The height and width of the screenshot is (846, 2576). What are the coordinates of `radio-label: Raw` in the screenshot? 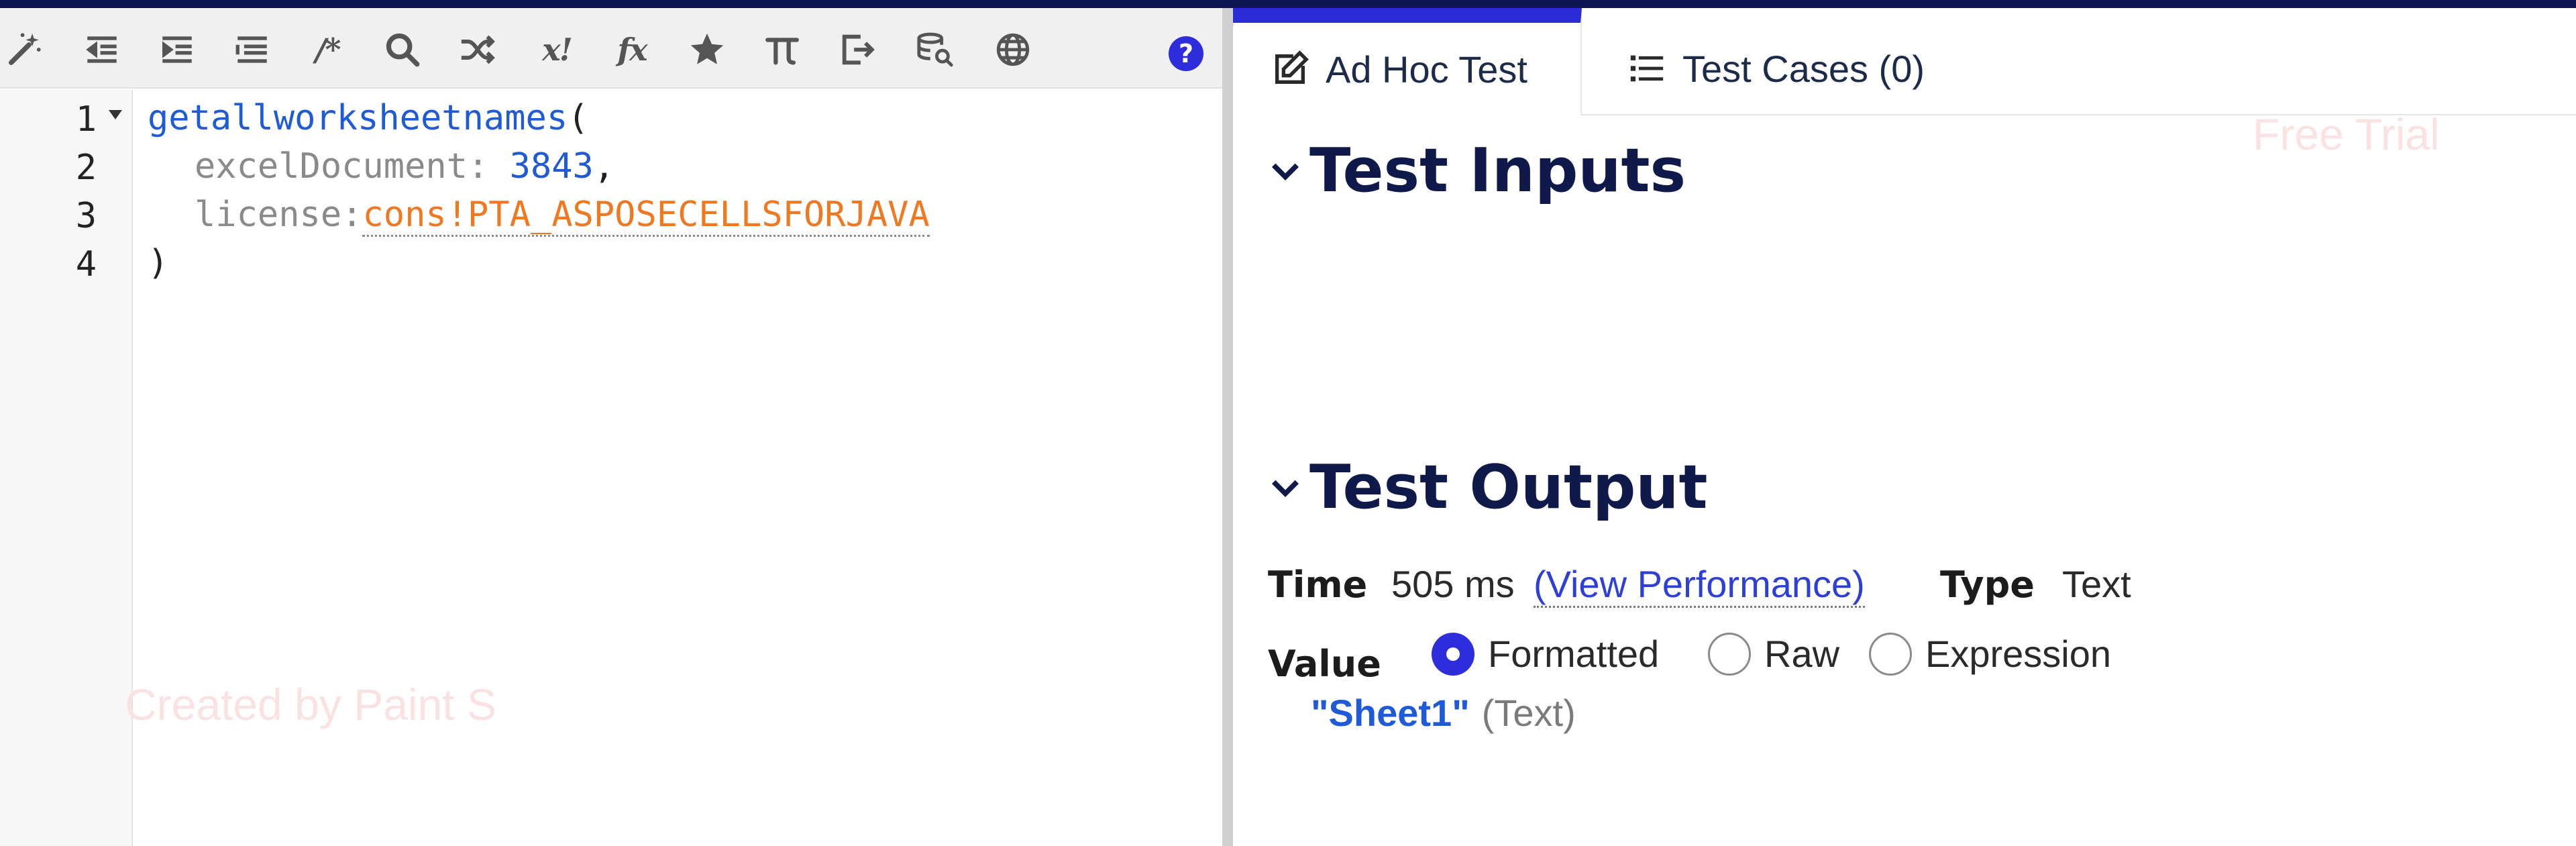 It's located at (1802, 654).